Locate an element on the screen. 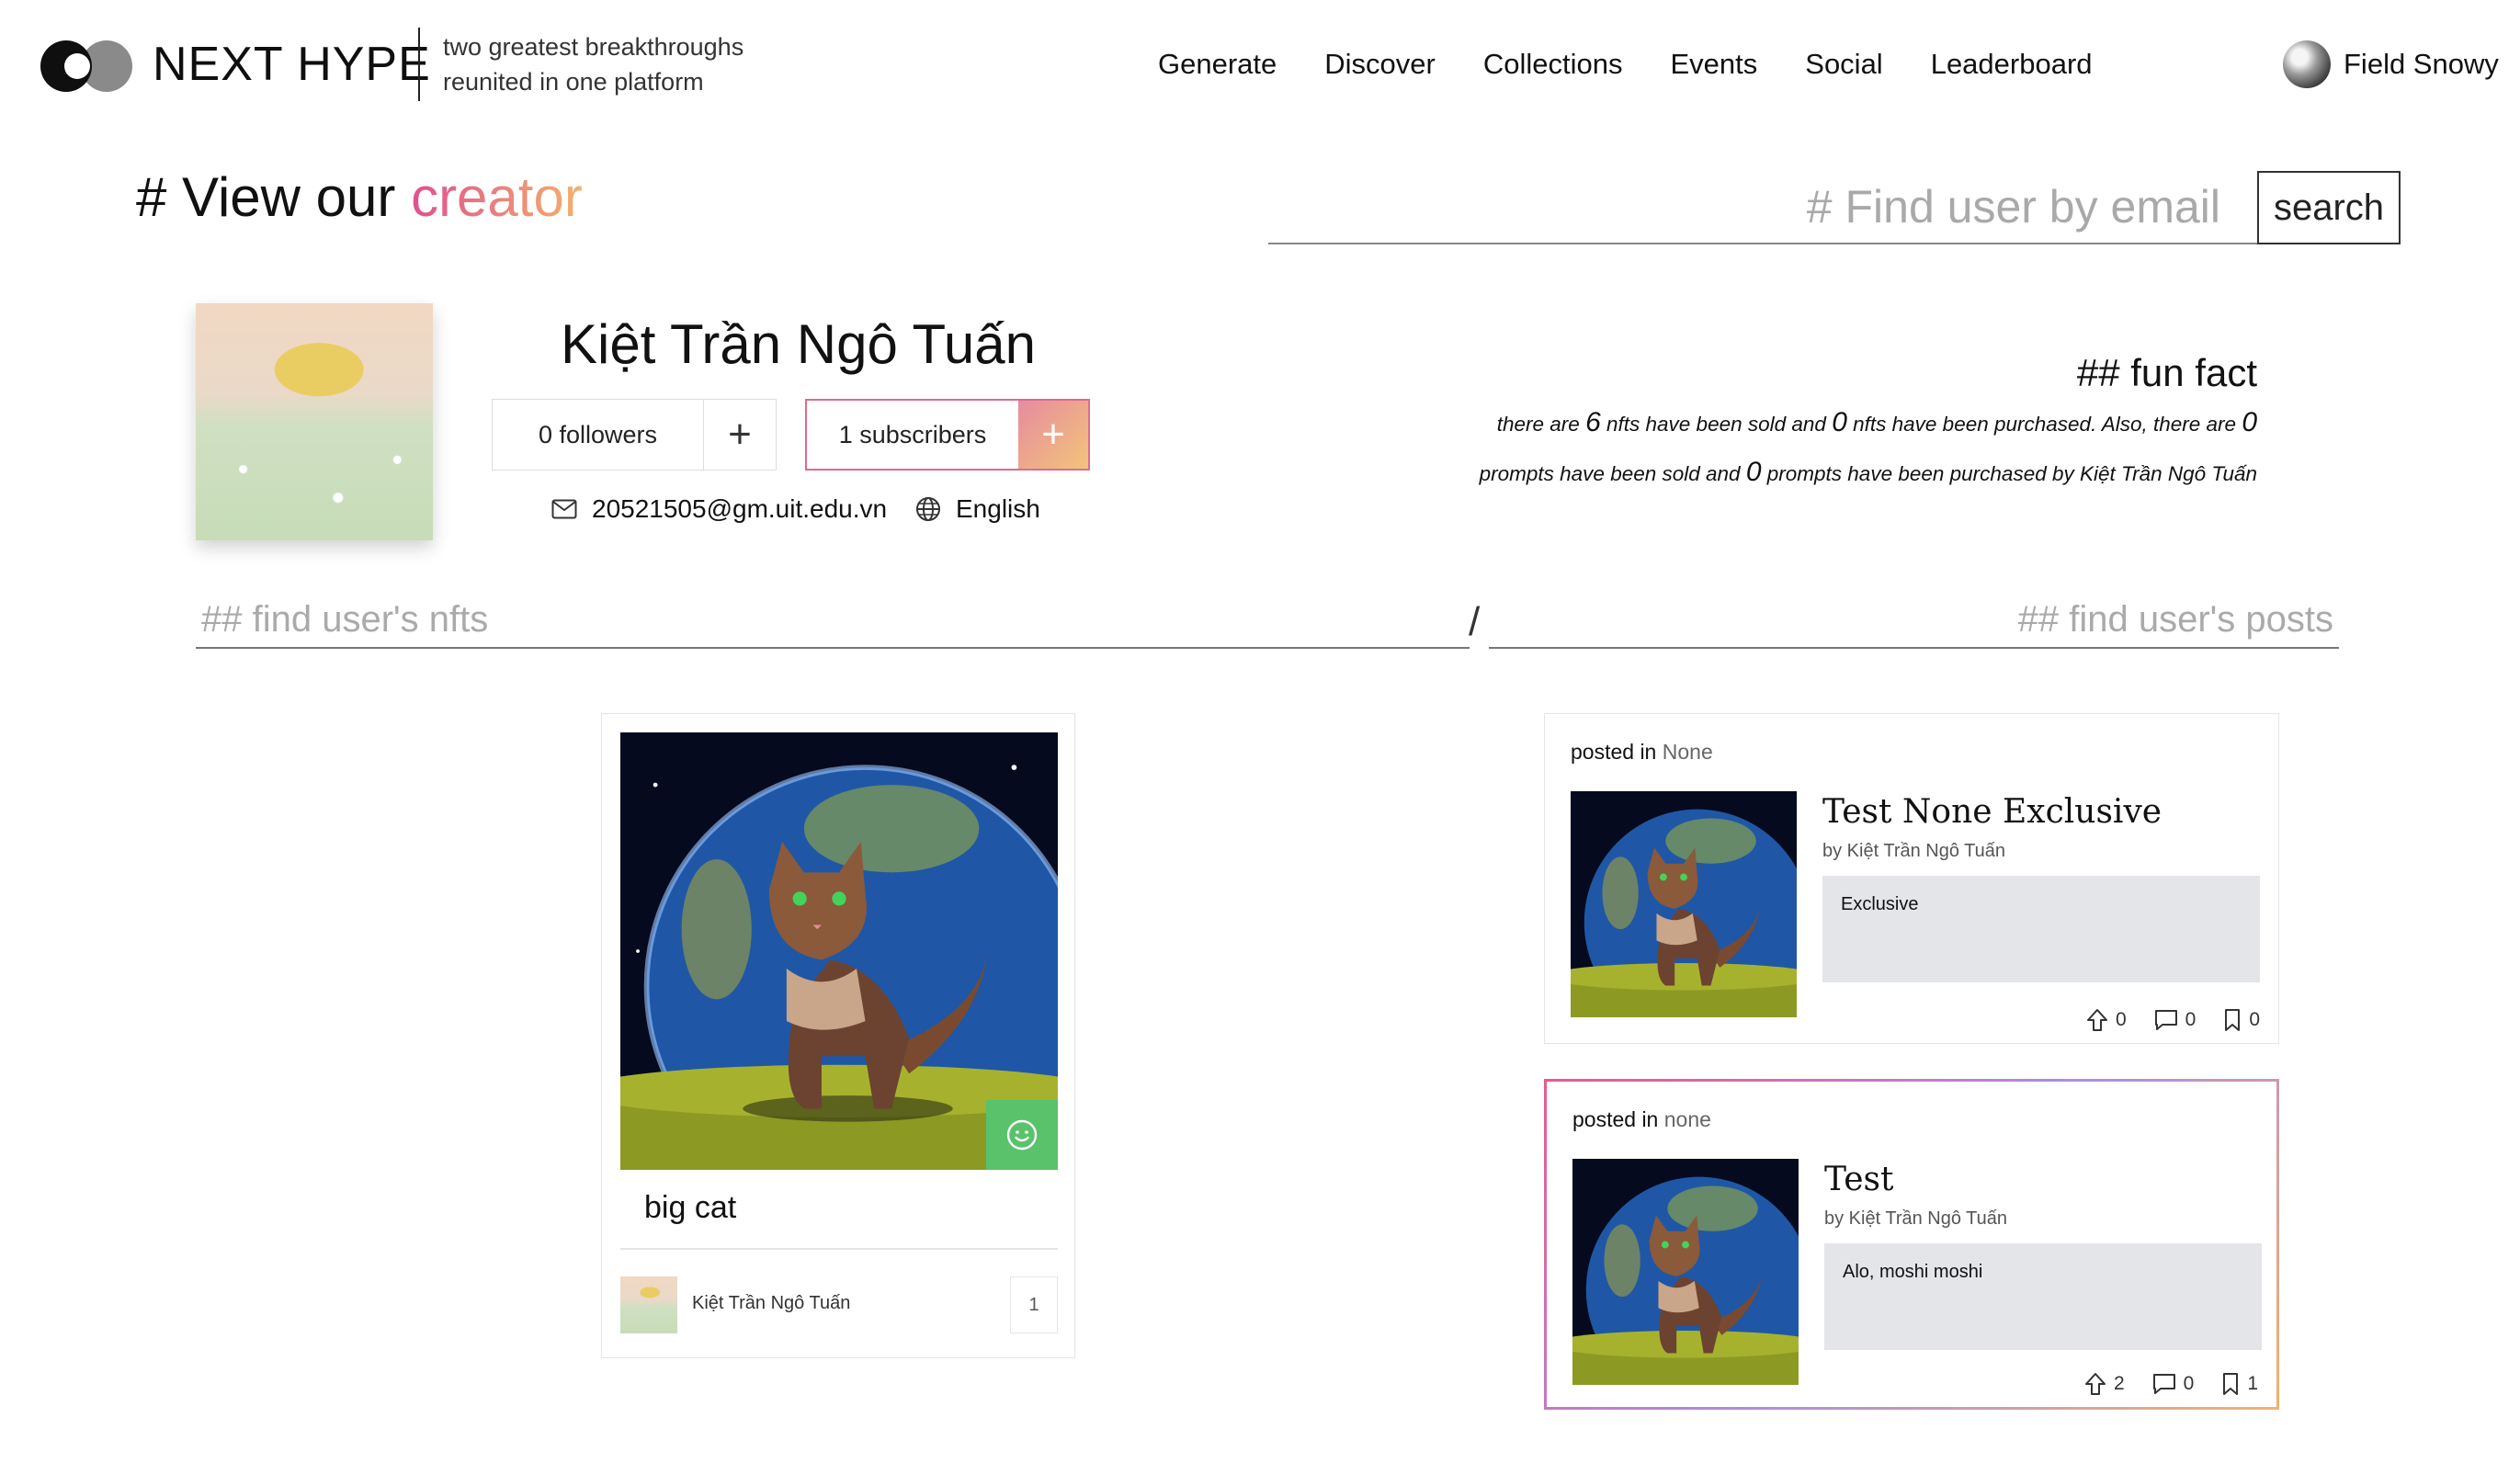 This screenshot has height=1463, width=2520. brand-name: NEXT HYPE is located at coordinates (292, 64).